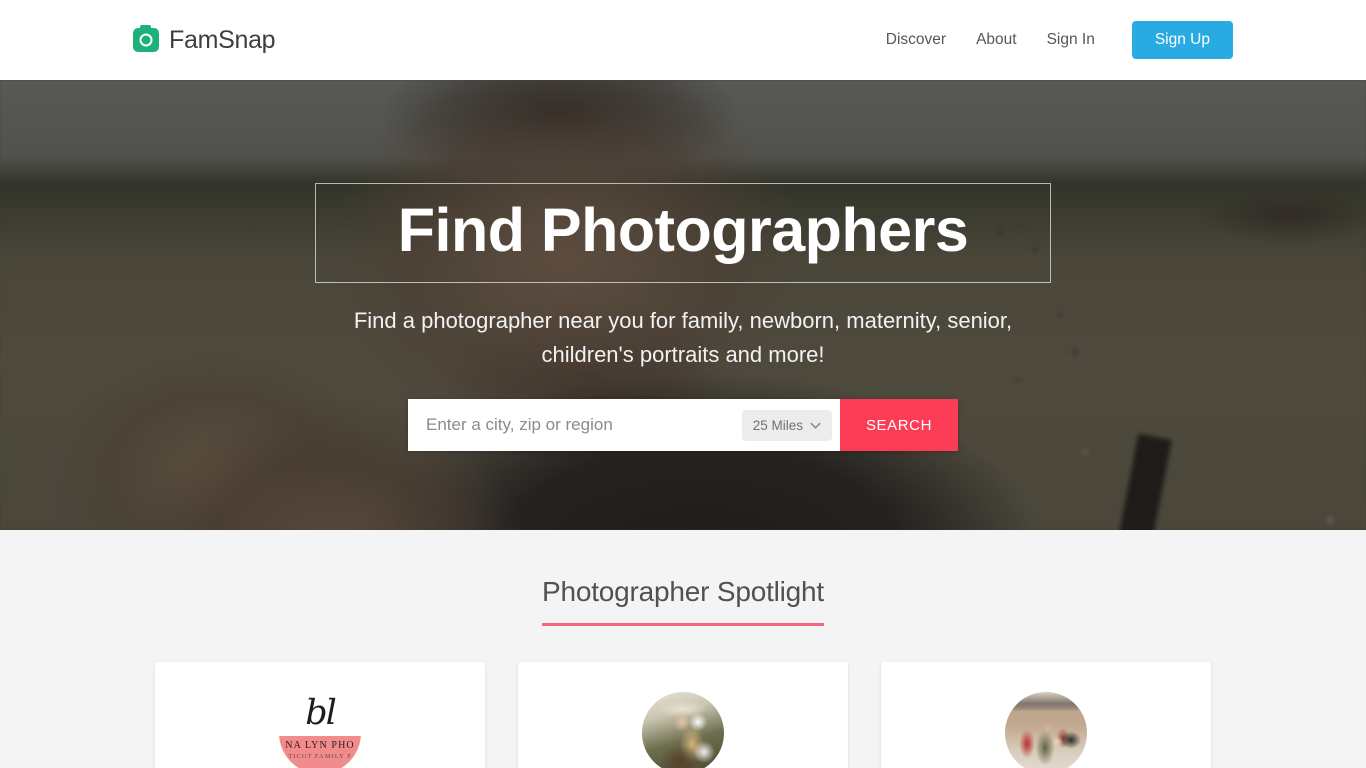 This screenshot has width=1366, height=768. I want to click on spotlight-cards-row: bl NA LYN PHO TICUT FAMILY P, so click(683, 715).